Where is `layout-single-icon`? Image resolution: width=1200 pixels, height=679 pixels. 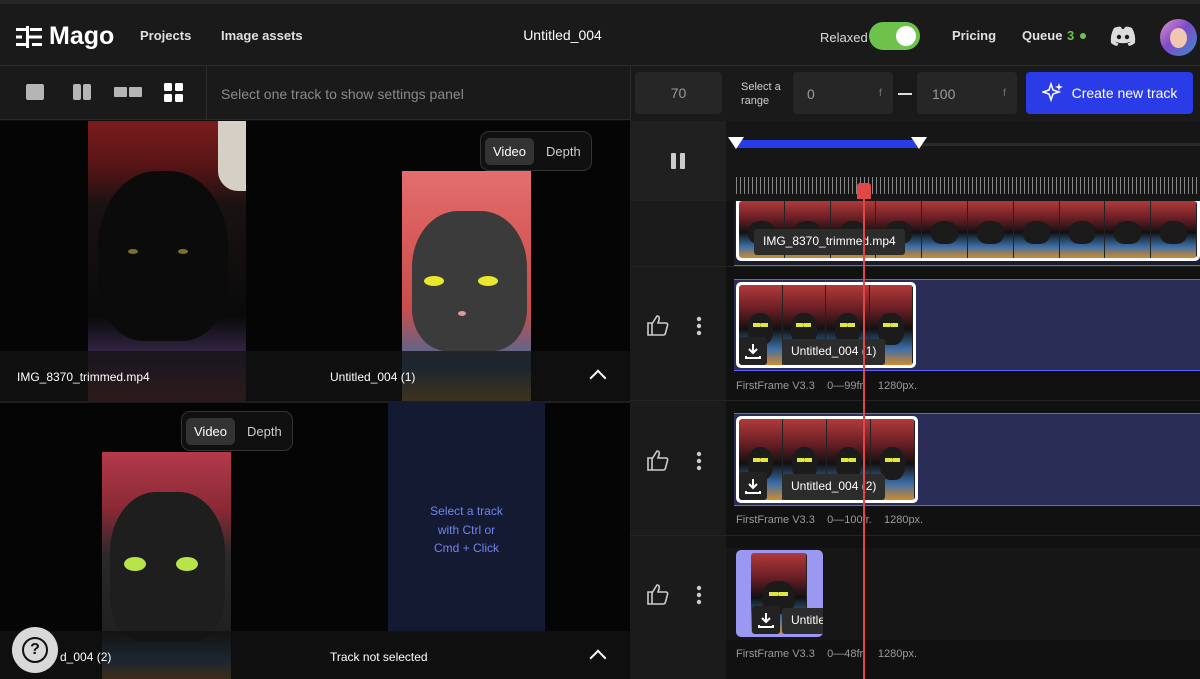
layout-single-icon is located at coordinates (35, 92).